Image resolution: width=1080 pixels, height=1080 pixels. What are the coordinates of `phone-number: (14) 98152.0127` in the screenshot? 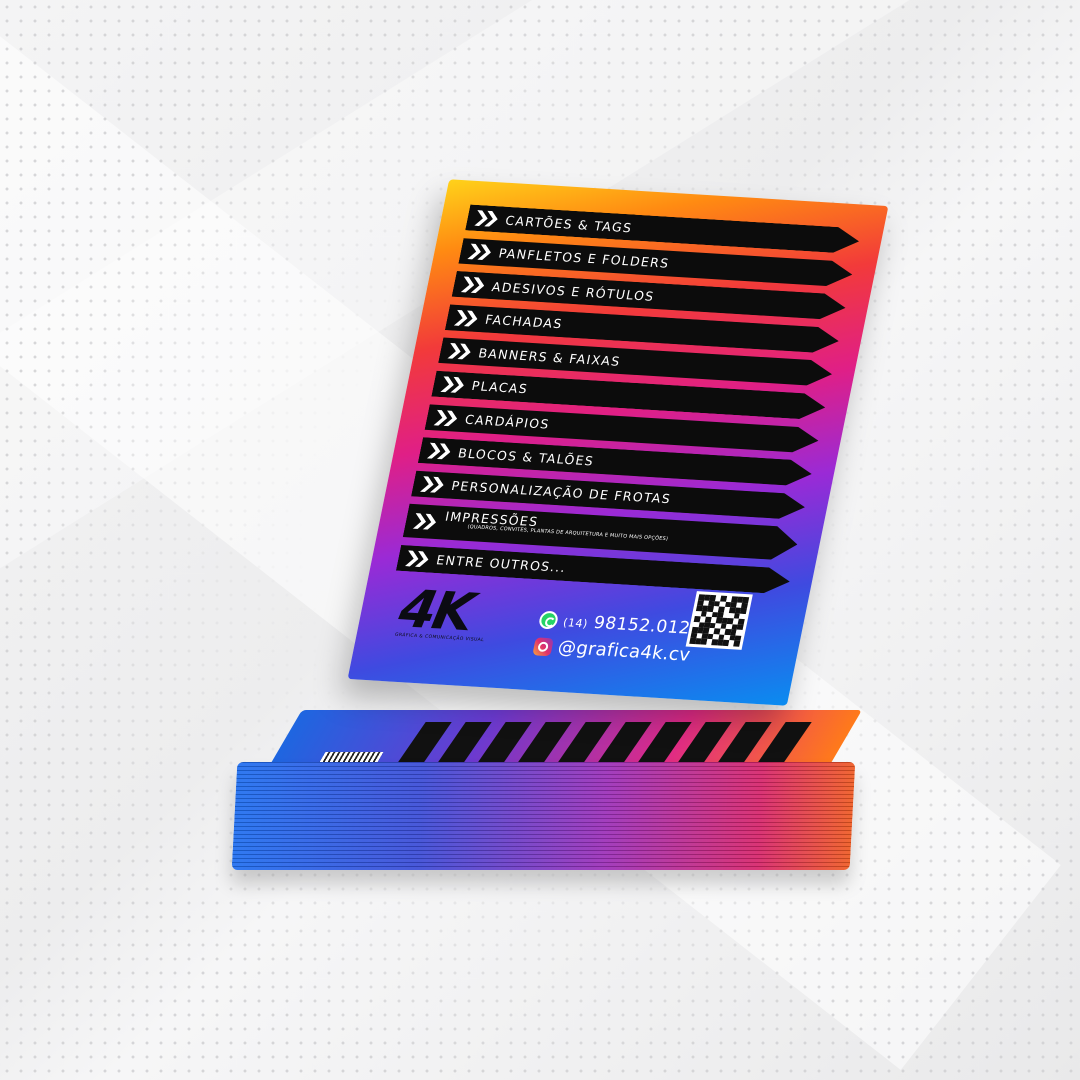 It's located at (632, 625).